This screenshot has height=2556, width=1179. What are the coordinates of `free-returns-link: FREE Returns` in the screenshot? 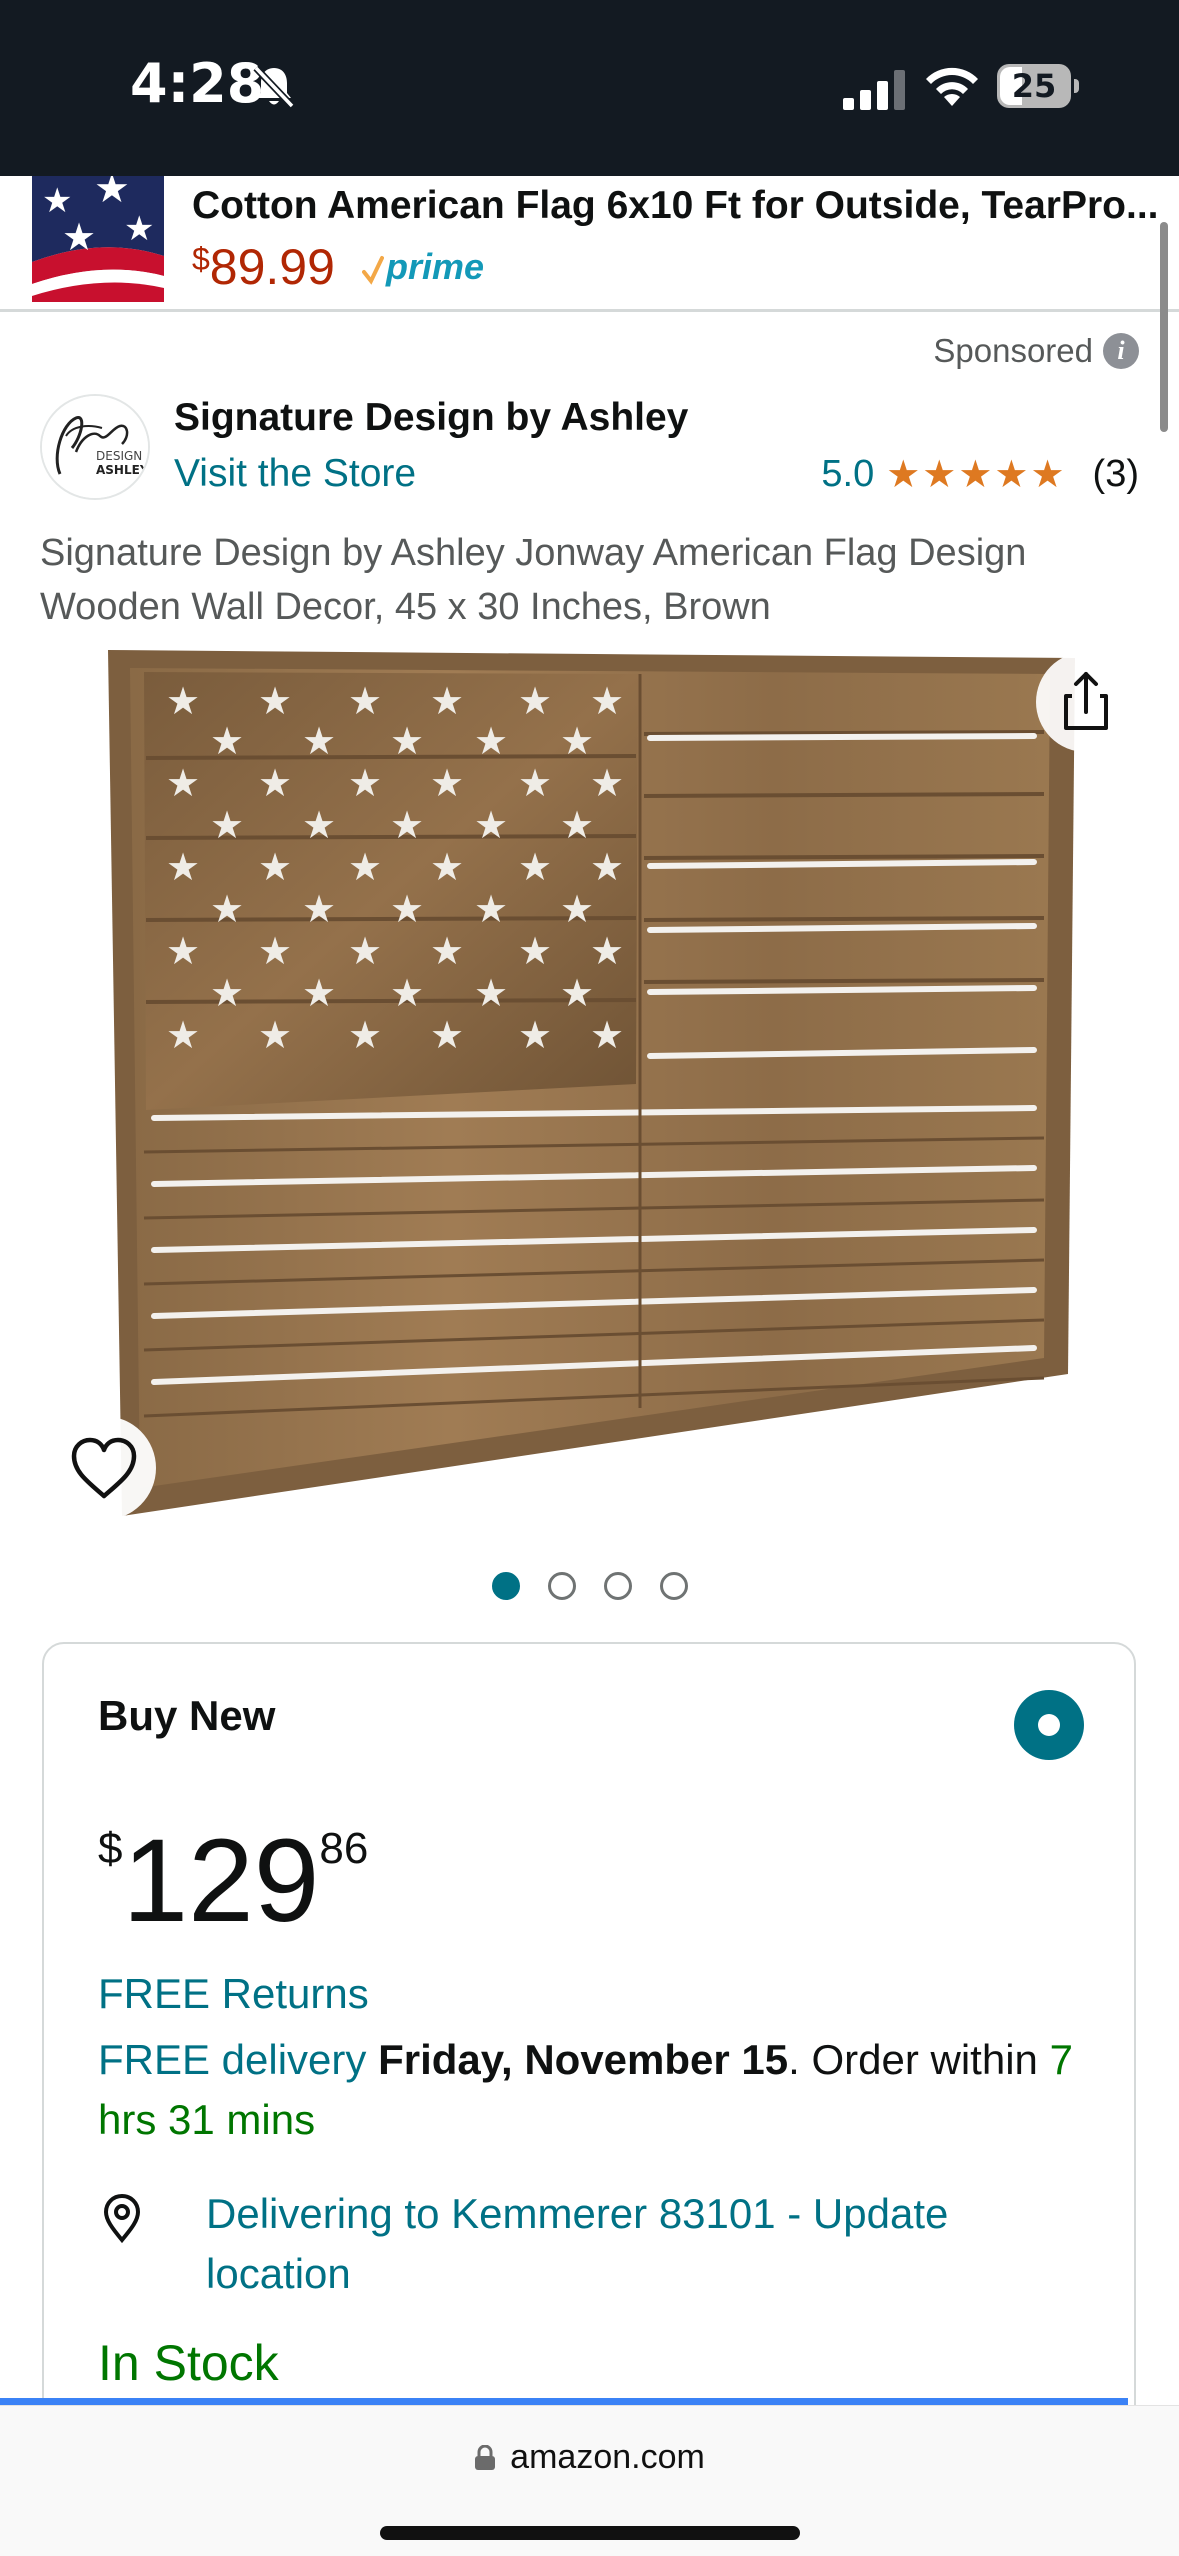 It's located at (233, 1994).